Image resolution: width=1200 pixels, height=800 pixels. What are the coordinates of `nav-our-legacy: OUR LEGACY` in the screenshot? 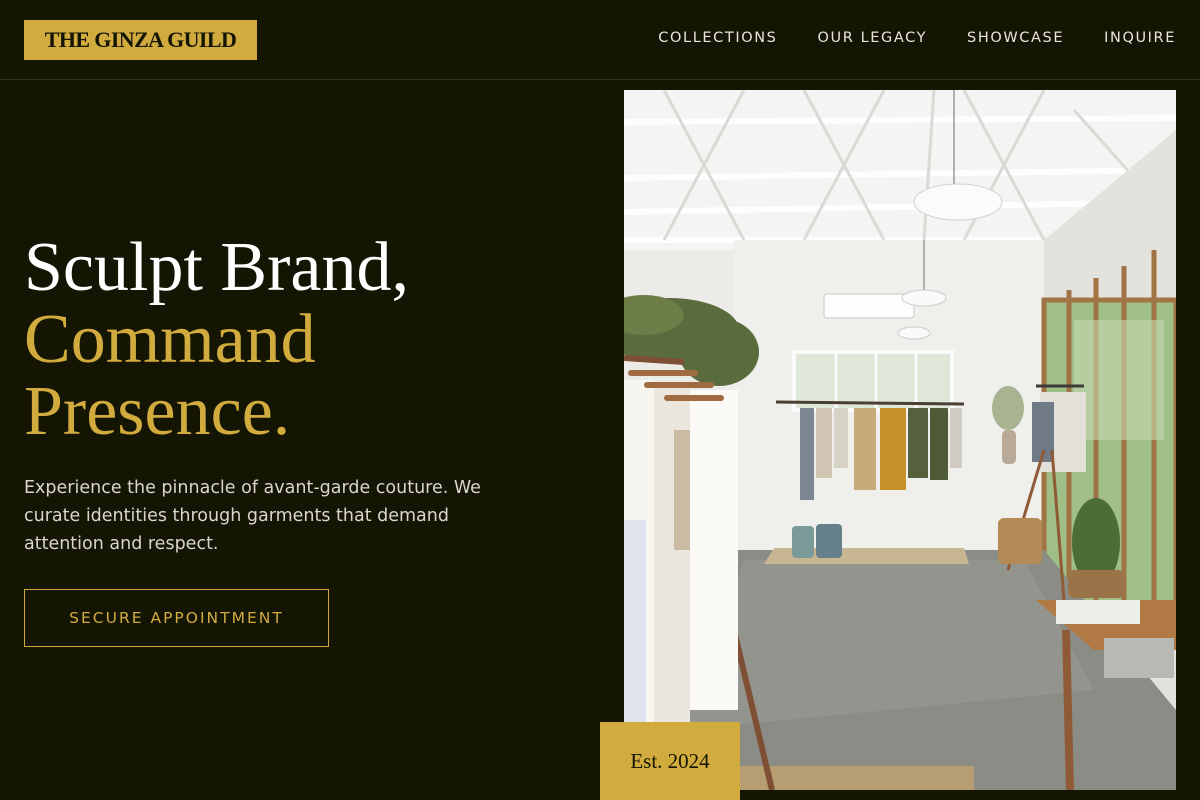 It's located at (872, 38).